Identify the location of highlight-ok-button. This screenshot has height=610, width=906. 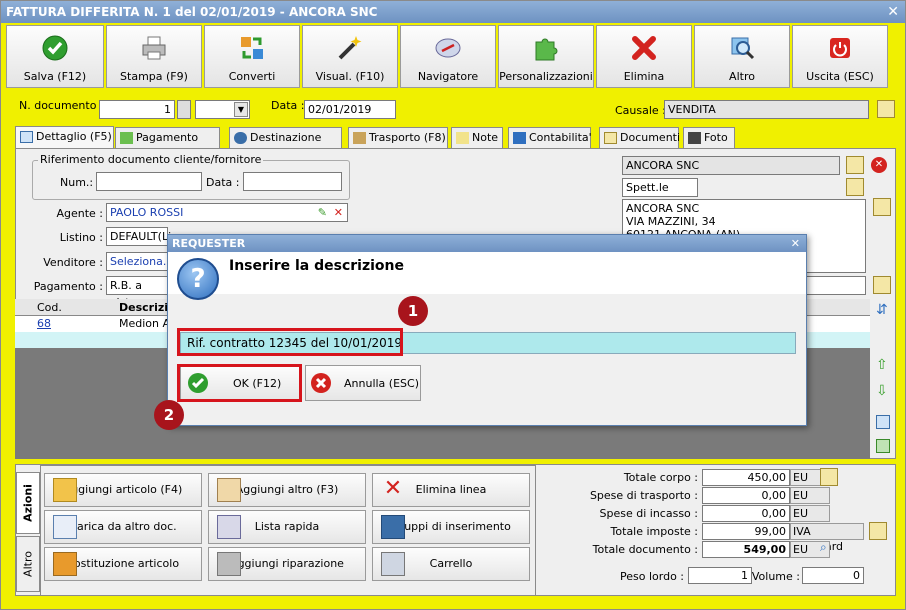
(239, 383).